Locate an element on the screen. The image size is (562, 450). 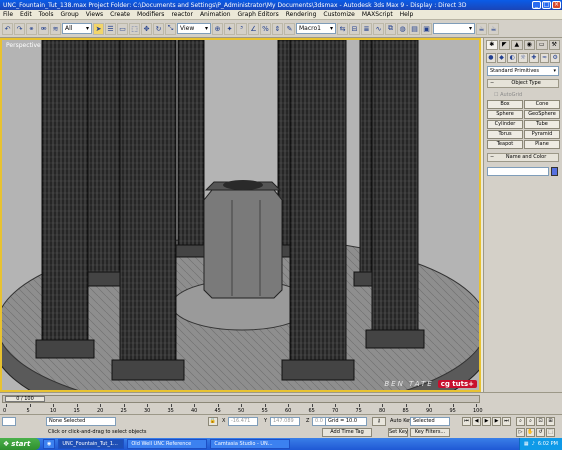
box-button: Box is located at coordinates (505, 104).